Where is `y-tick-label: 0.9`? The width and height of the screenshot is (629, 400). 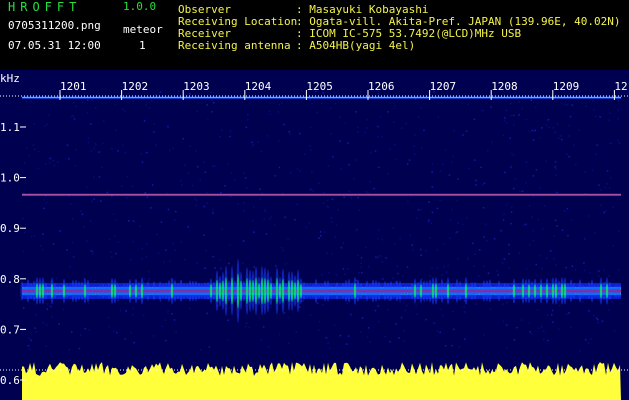
y-tick-label: 0.9 is located at coordinates (10, 228).